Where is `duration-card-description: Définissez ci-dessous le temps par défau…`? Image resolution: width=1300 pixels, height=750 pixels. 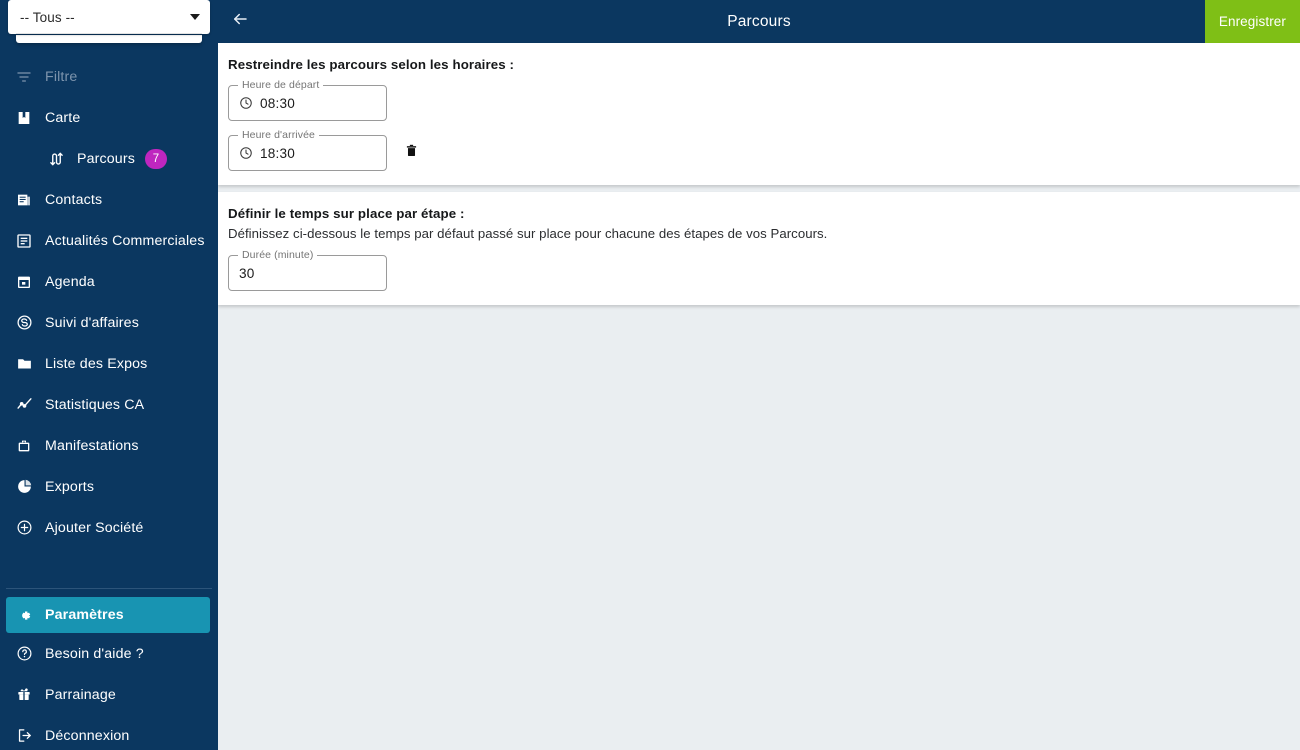 duration-card-description: Définissez ci-dessous le temps par défau… is located at coordinates (528, 233).